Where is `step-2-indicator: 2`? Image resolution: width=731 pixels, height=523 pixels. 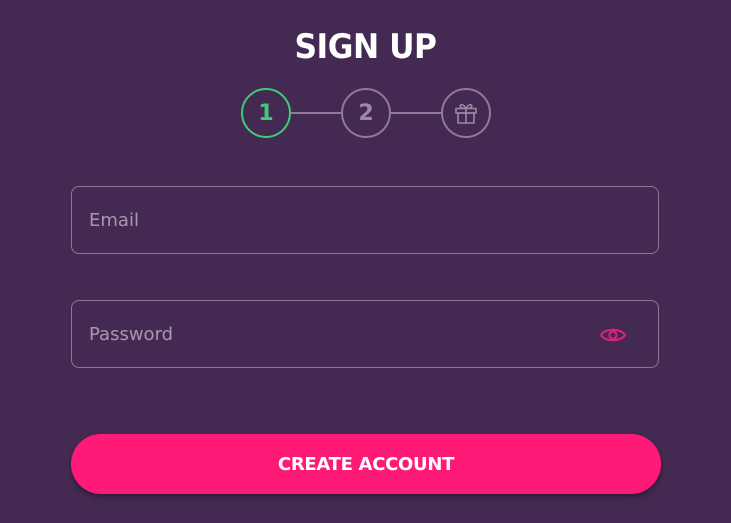 step-2-indicator: 2 is located at coordinates (366, 113).